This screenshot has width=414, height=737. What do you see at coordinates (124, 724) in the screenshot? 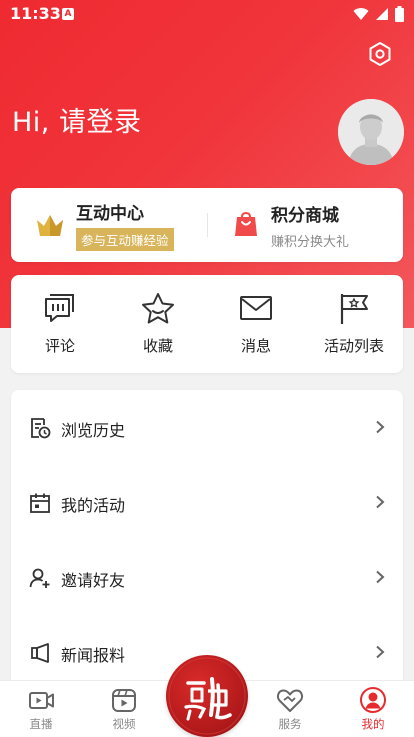
I see `tab-label: 视频` at bounding box center [124, 724].